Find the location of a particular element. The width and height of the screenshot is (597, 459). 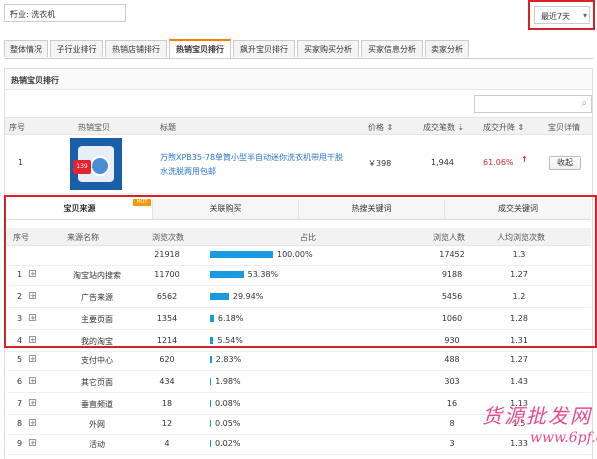

search-input: ⌕ is located at coordinates (533, 104).